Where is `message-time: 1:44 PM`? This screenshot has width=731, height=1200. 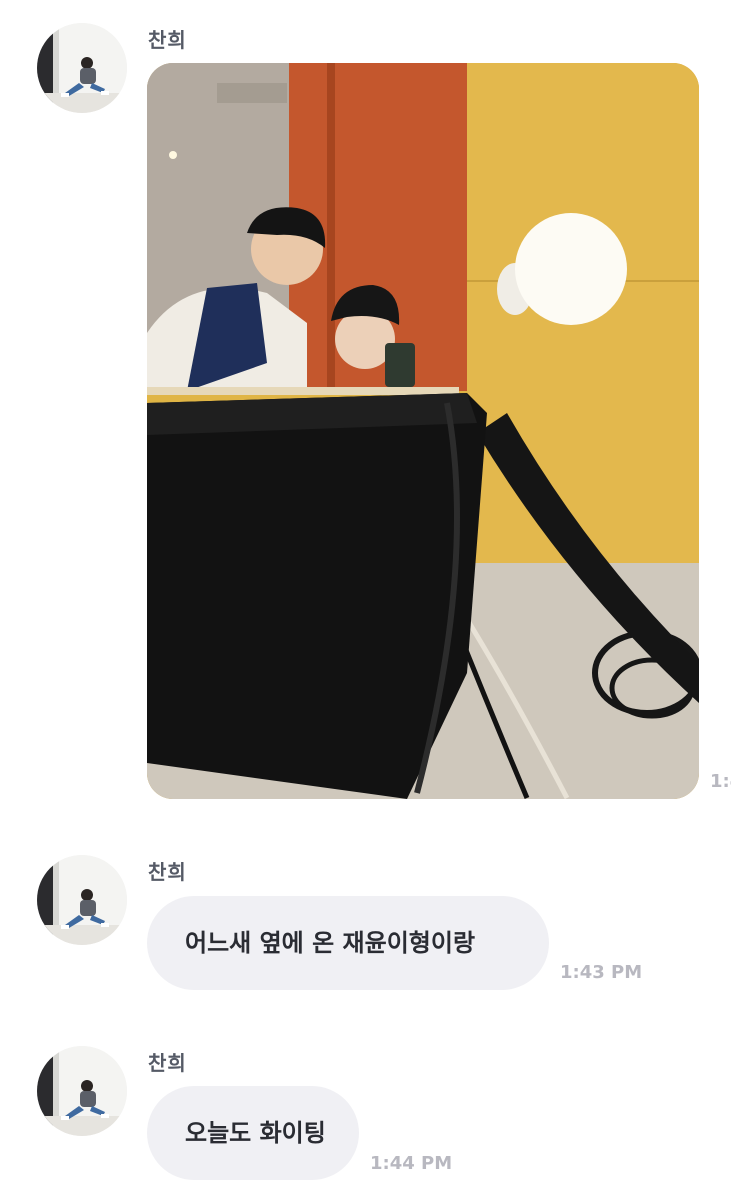
message-time: 1:44 PM is located at coordinates (411, 1163).